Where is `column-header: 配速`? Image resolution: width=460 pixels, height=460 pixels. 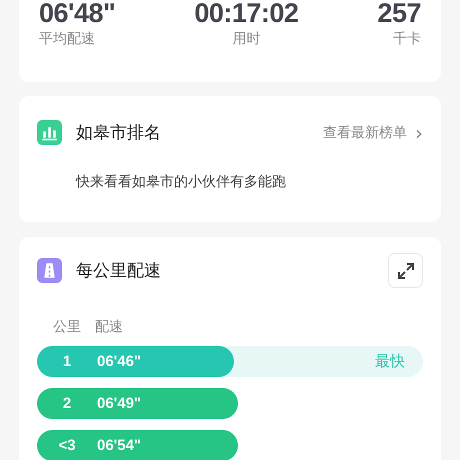
column-header: 配速 is located at coordinates (109, 327).